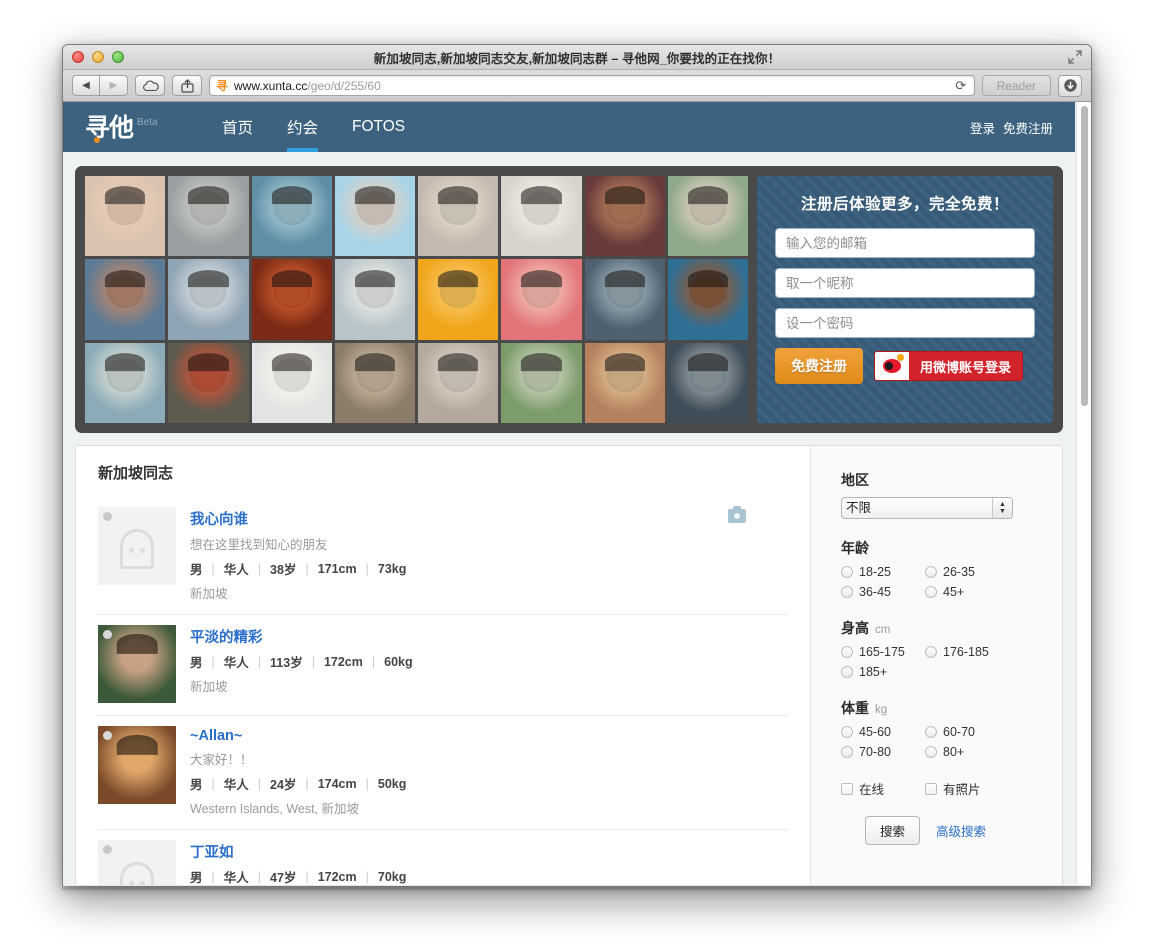 The image size is (1159, 950). I want to click on site-logo: 寻他 Beta, so click(145, 129).